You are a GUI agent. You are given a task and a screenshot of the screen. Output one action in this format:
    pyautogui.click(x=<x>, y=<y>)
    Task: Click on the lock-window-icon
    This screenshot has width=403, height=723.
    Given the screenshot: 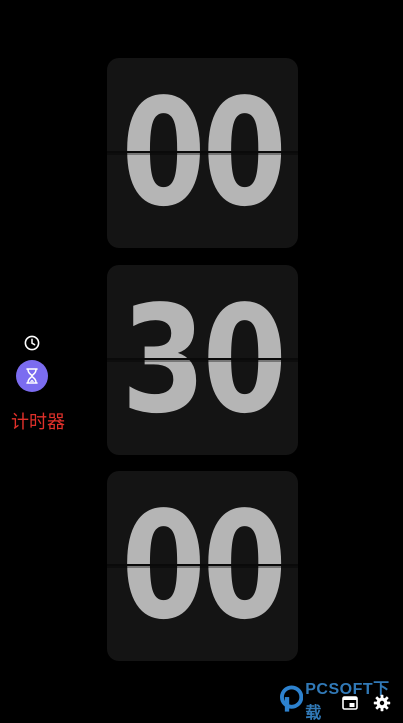 What is the action you would take?
    pyautogui.click(x=350, y=703)
    